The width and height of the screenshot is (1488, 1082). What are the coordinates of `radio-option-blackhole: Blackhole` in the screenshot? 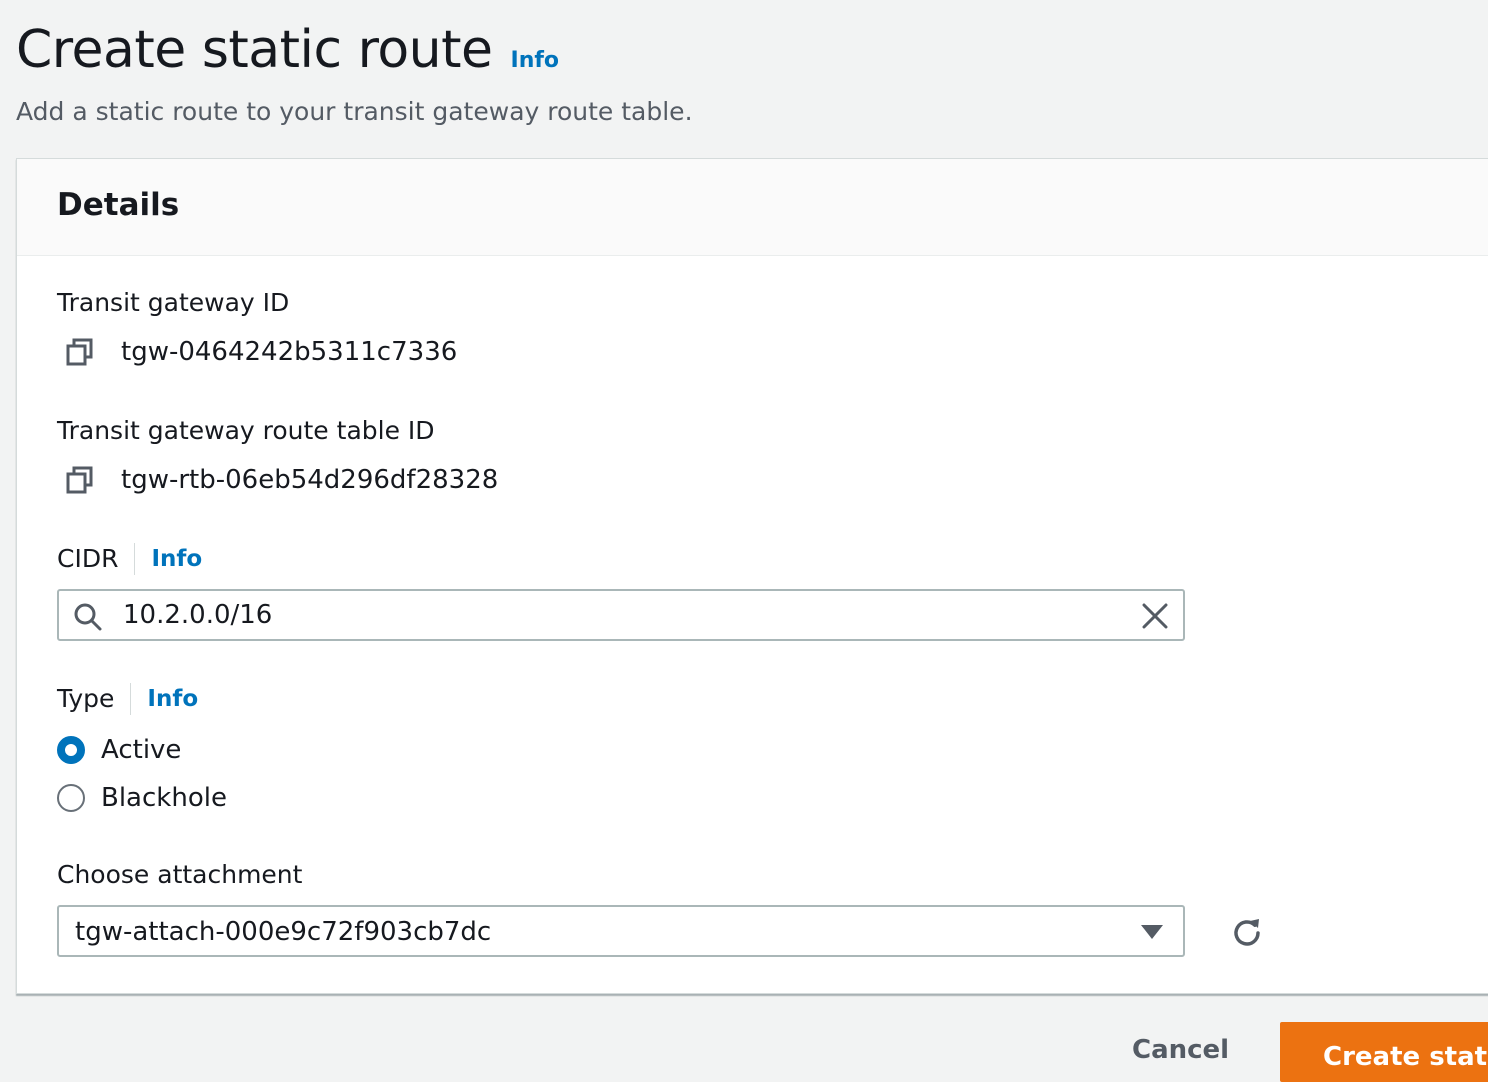 It's located at (142, 798).